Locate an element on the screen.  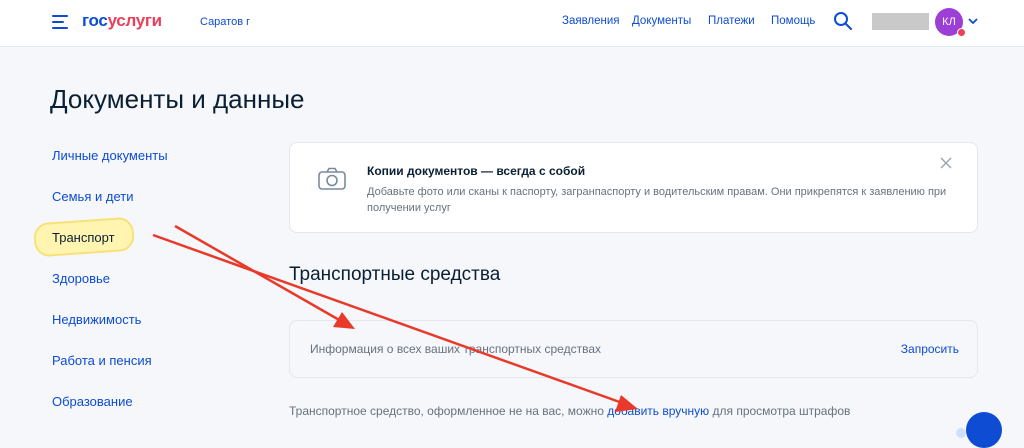
city-selector: Саратов г is located at coordinates (225, 22).